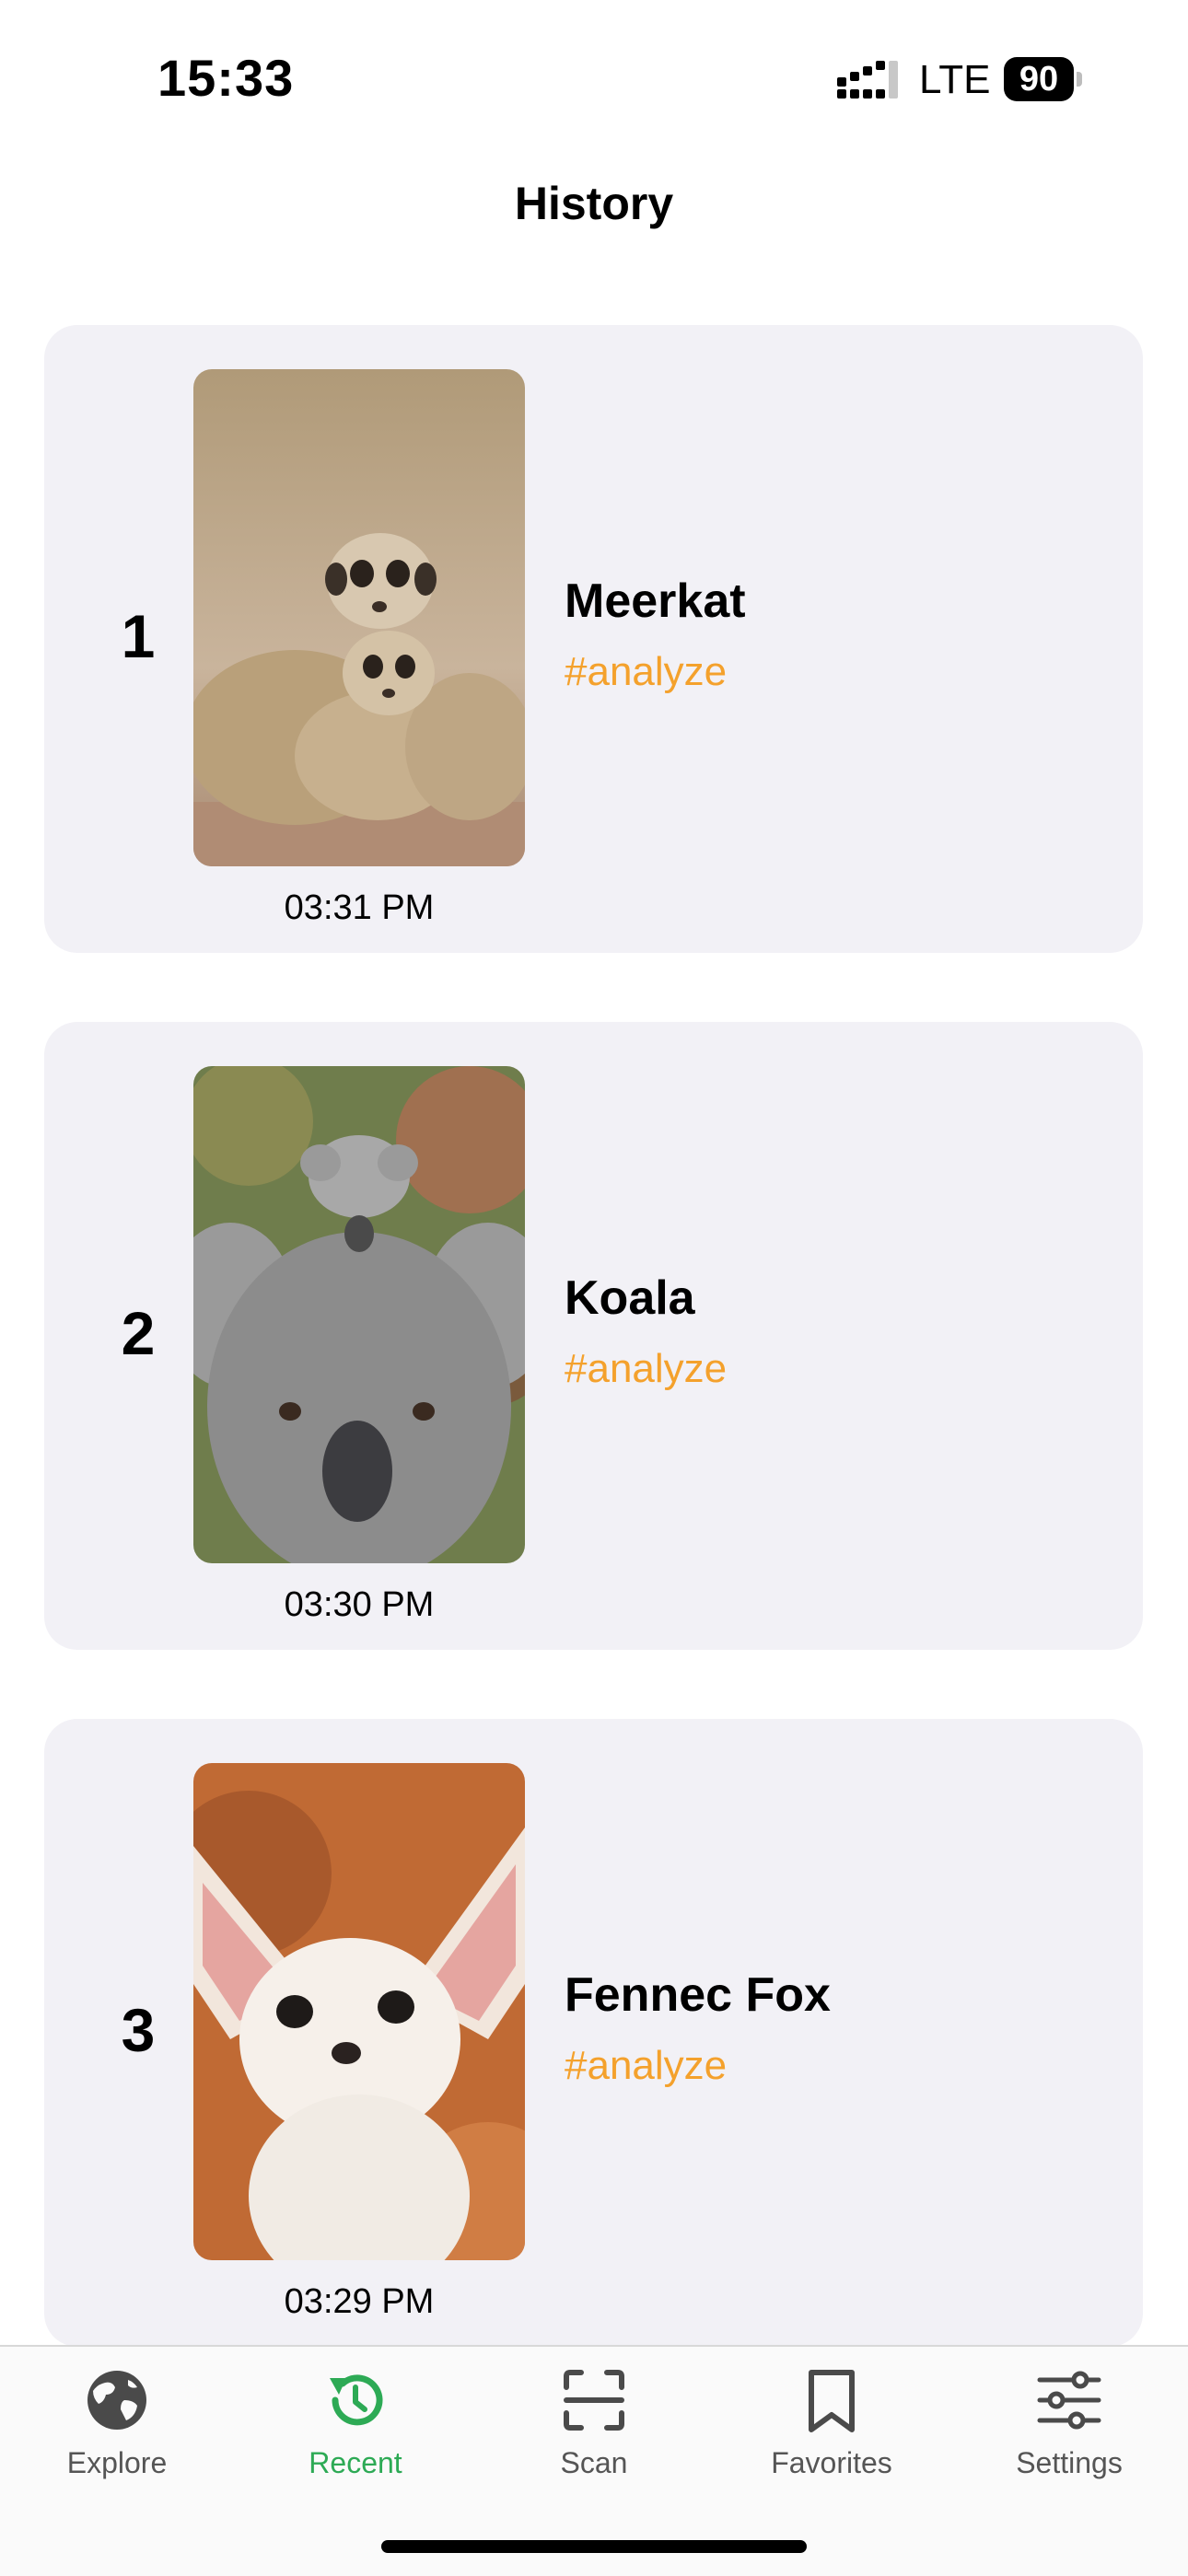  I want to click on sliders-icon, so click(1069, 2400).